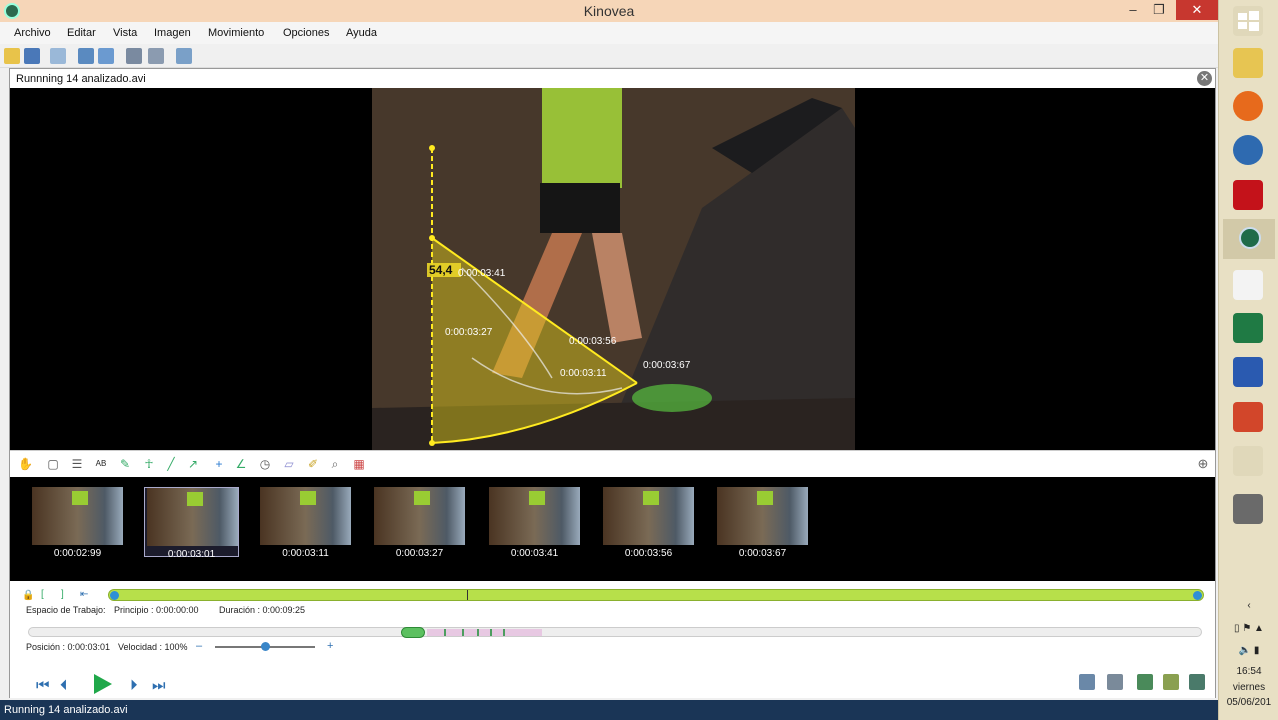 This screenshot has width=1278, height=720. I want to click on save-icon, so click(32, 56).